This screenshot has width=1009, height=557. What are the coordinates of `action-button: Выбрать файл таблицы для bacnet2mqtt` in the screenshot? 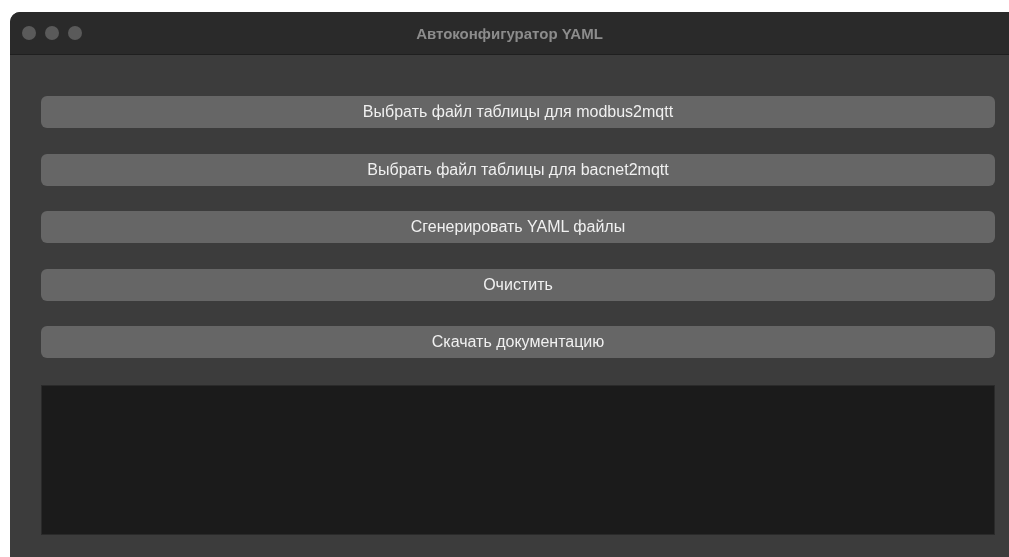 It's located at (518, 169).